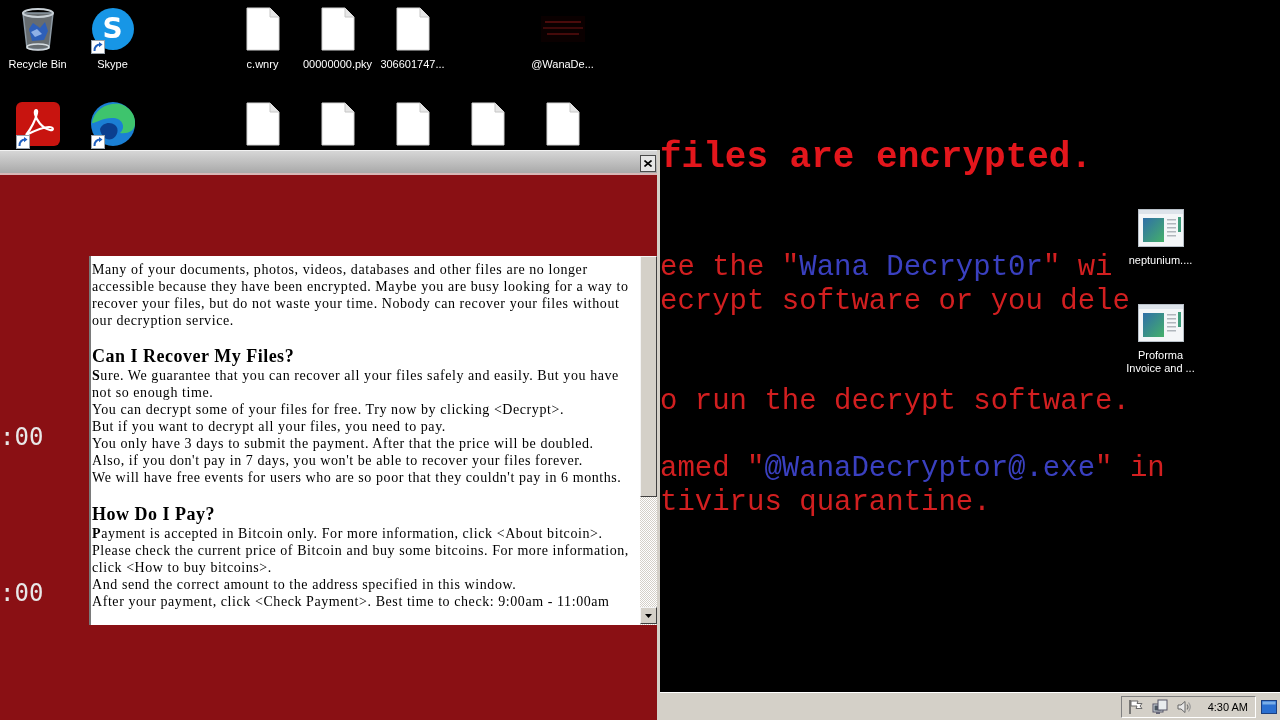  What do you see at coordinates (1159, 706) in the screenshot?
I see `network-icon` at bounding box center [1159, 706].